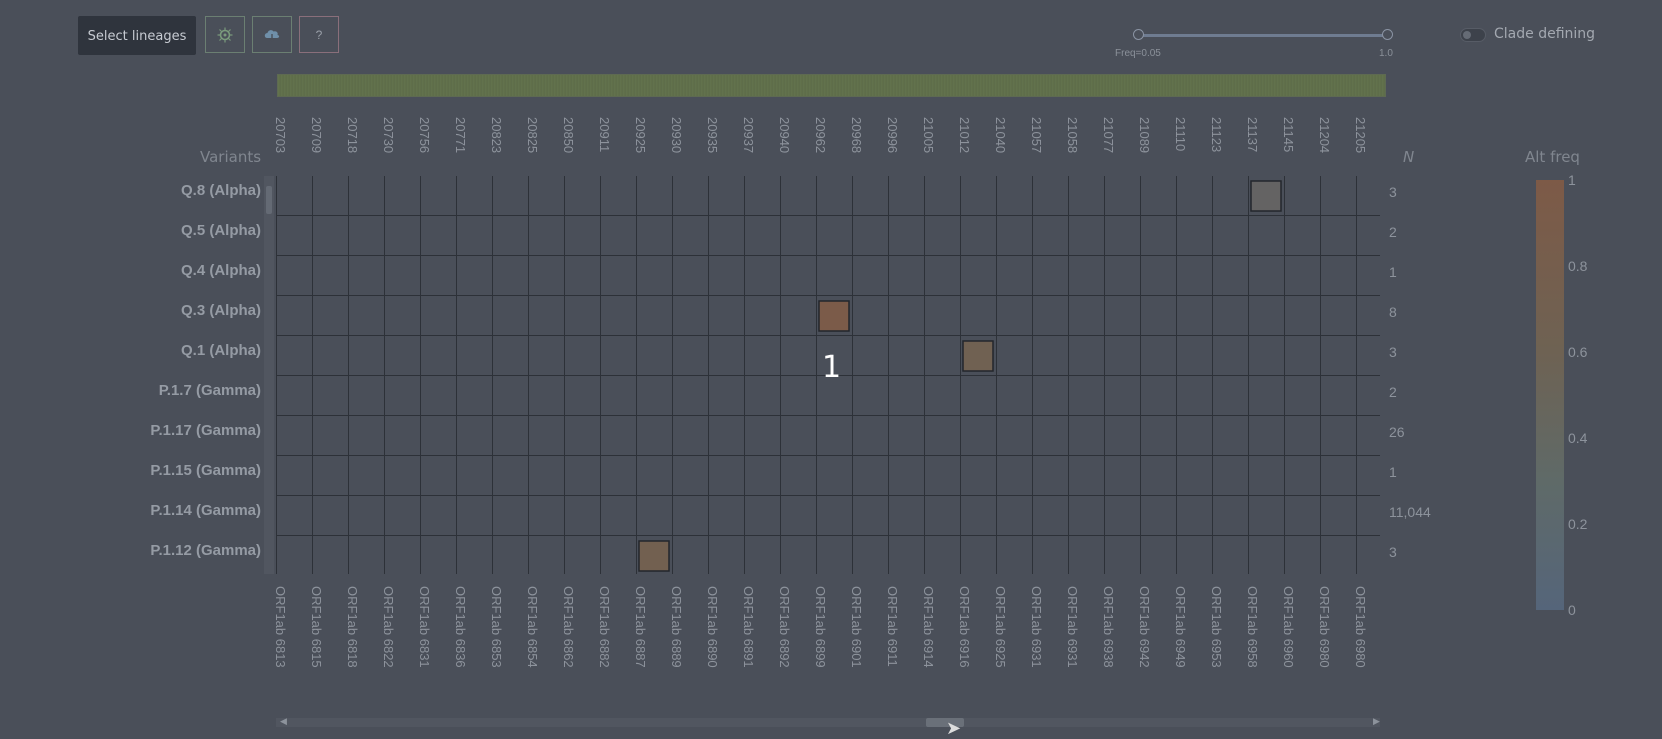 The height and width of the screenshot is (739, 1662). I want to click on position-label: 20968, so click(856, 135).